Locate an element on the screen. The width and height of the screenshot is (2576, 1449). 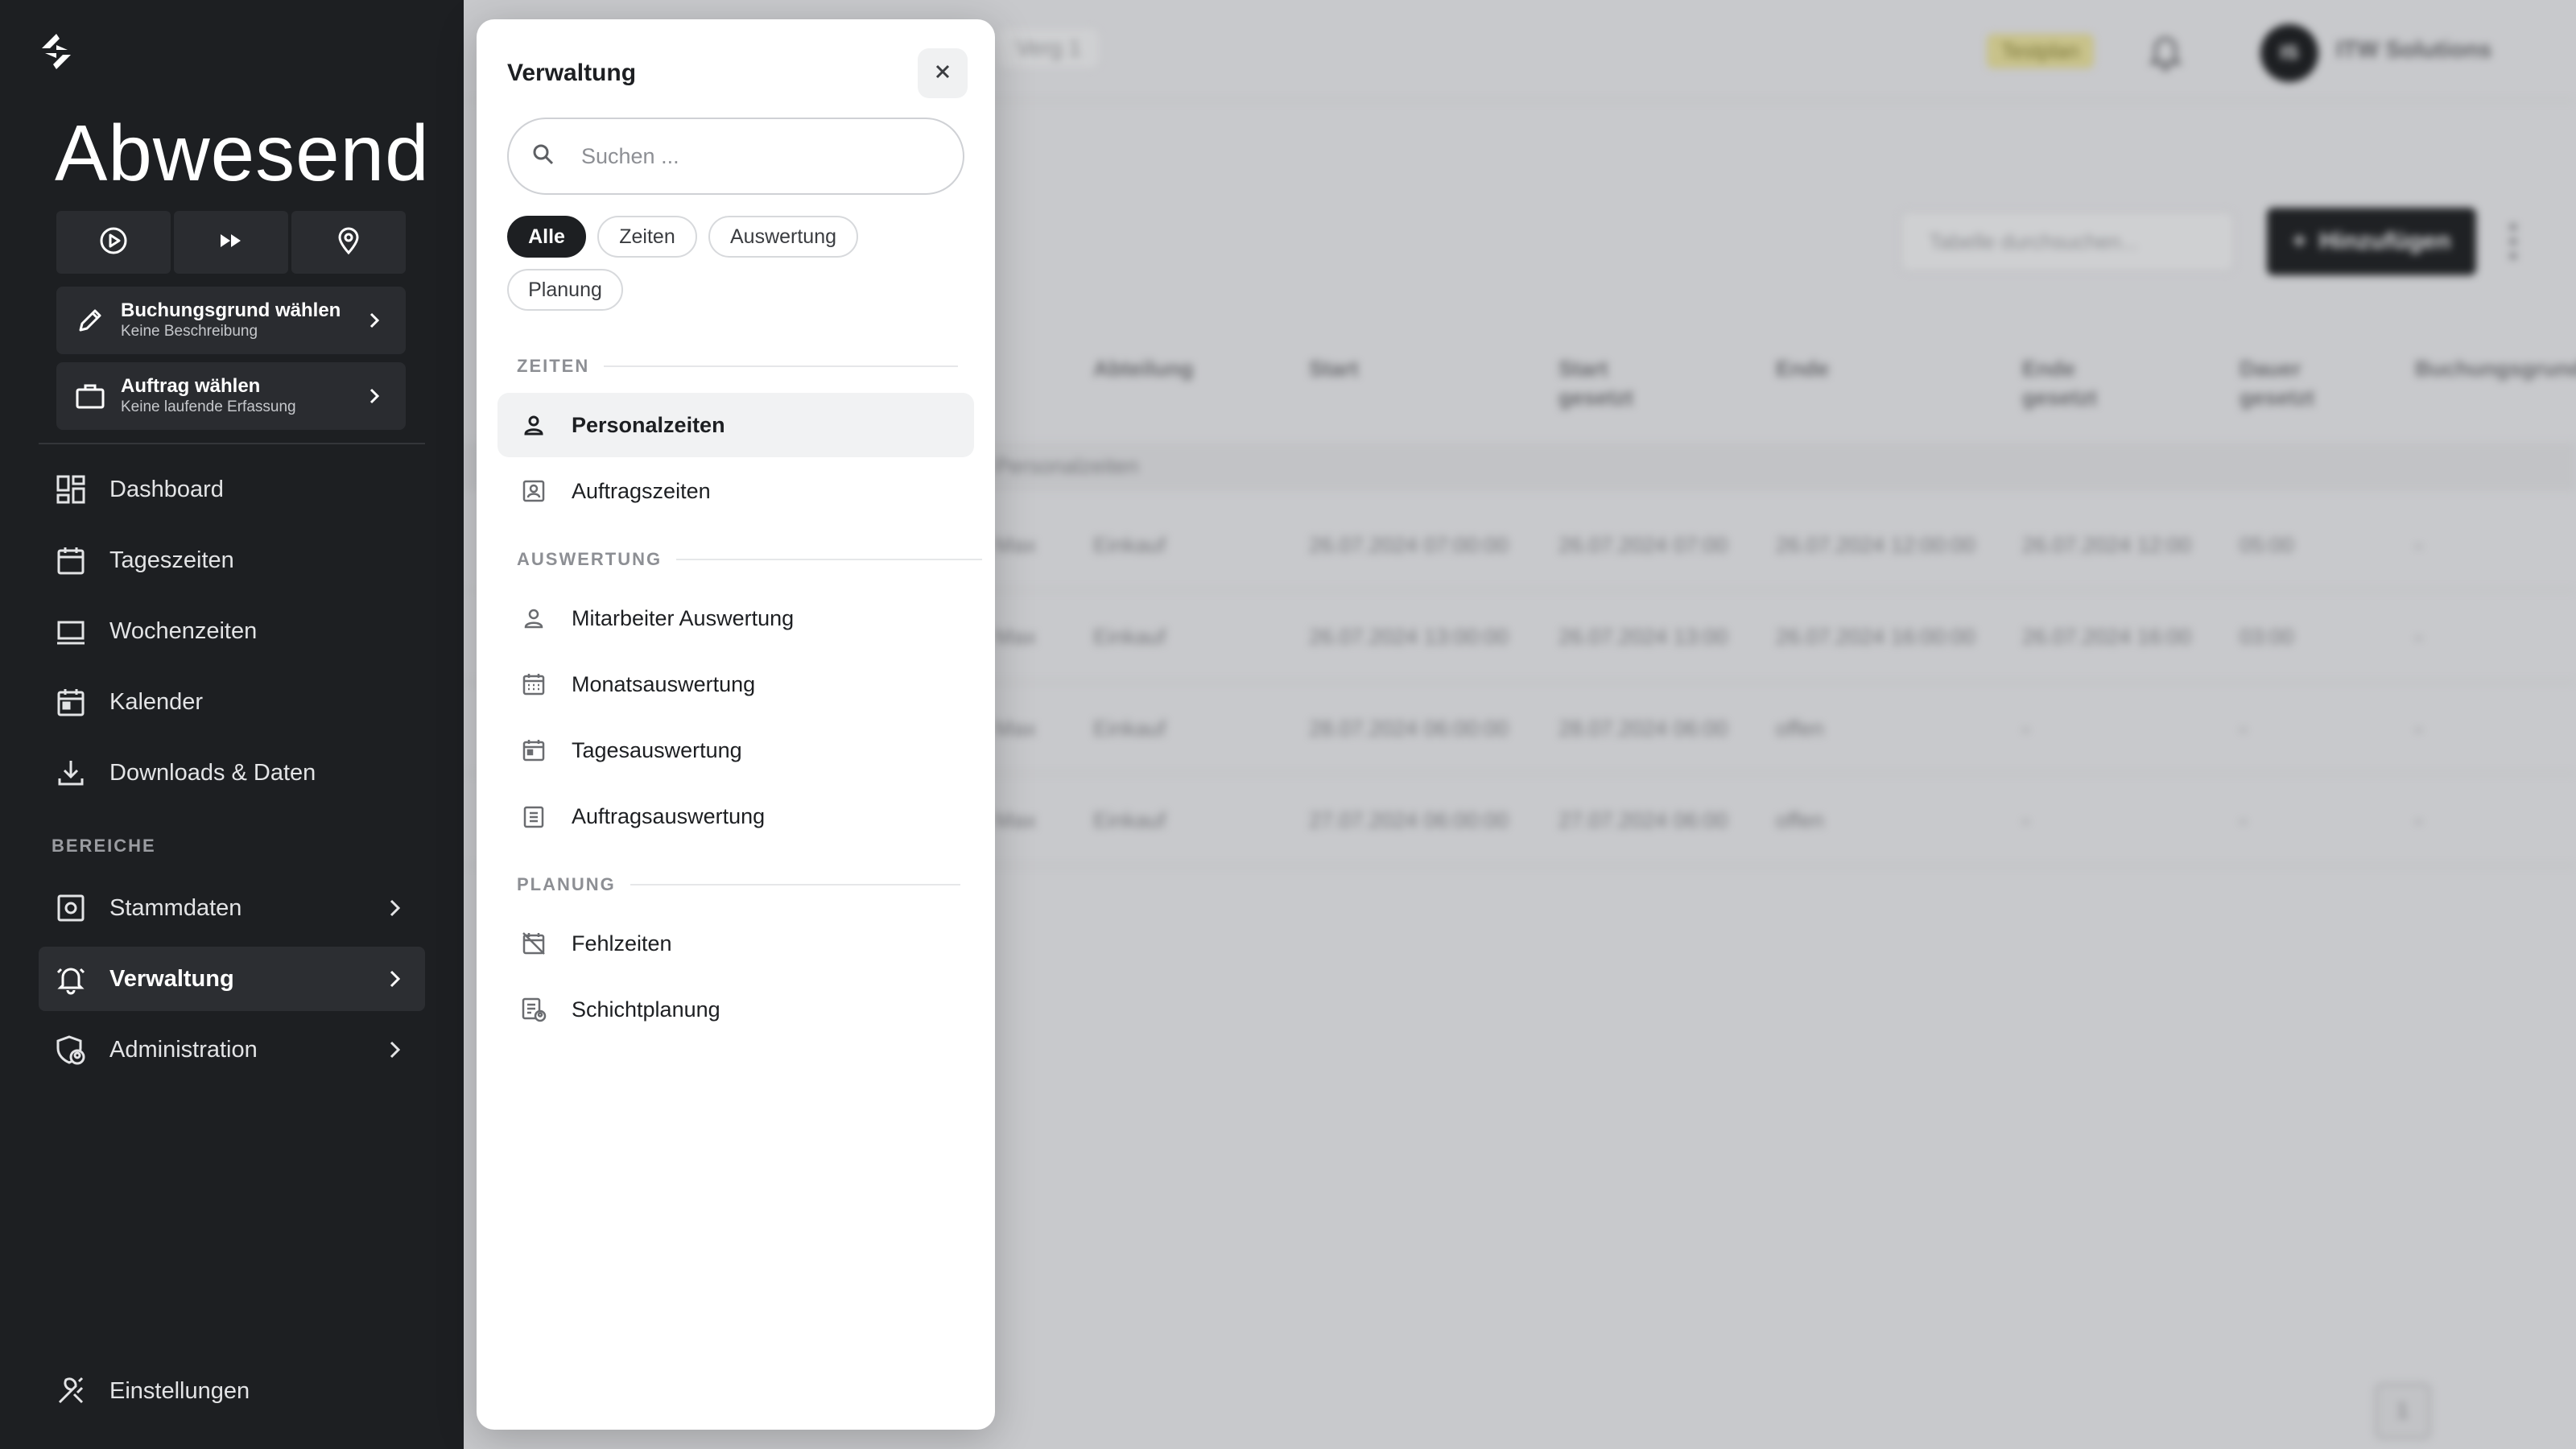
menu-item-label: Fehlzeiten is located at coordinates (622, 943).